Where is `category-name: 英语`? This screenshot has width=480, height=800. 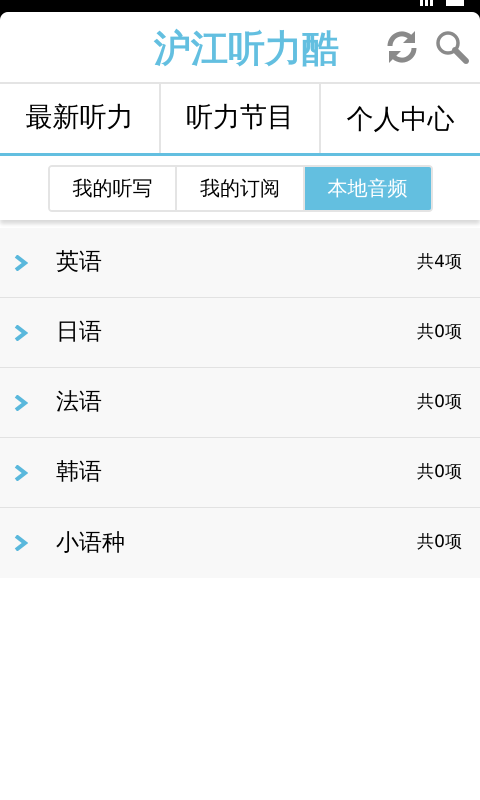 category-name: 英语 is located at coordinates (79, 263).